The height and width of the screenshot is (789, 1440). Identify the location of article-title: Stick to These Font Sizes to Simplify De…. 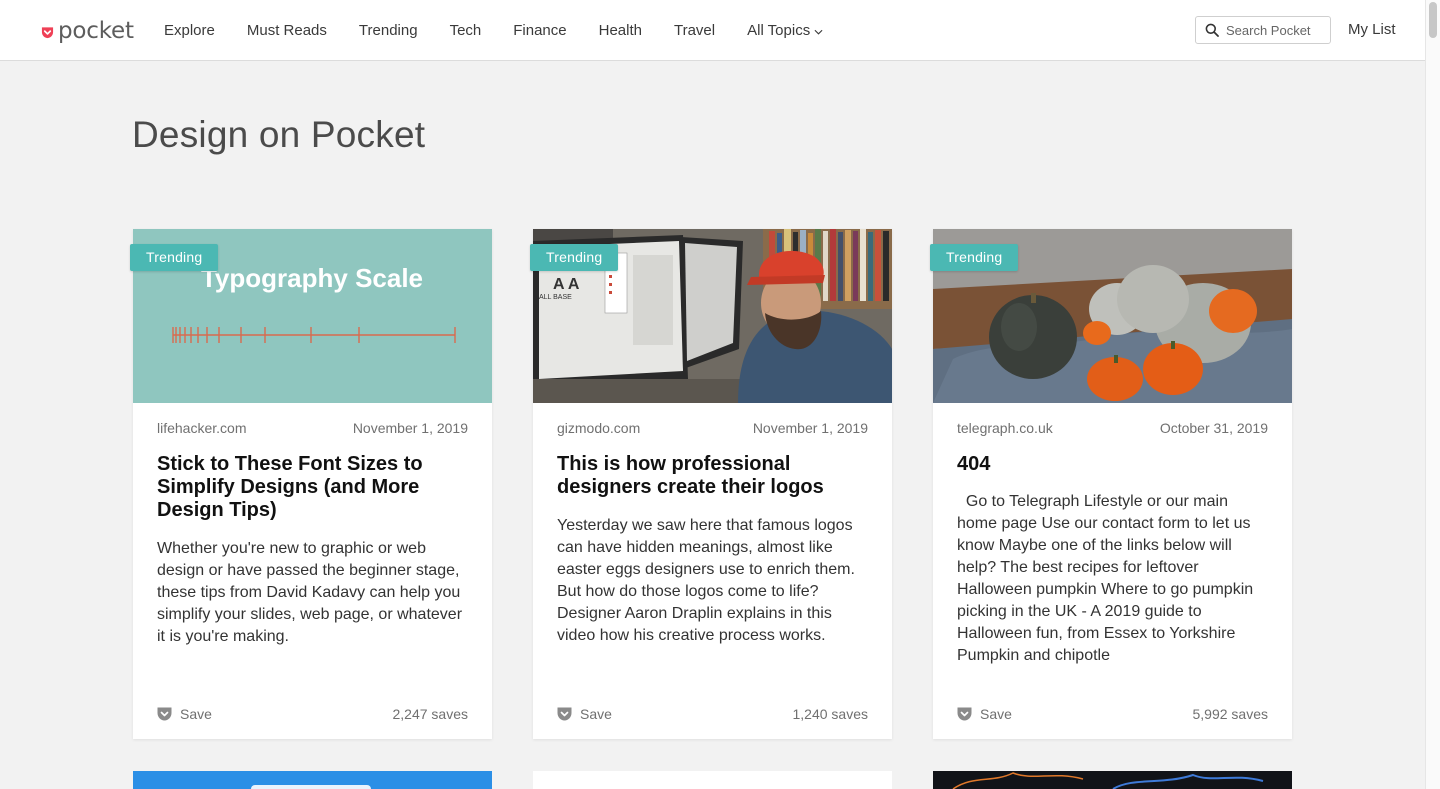
(314, 487).